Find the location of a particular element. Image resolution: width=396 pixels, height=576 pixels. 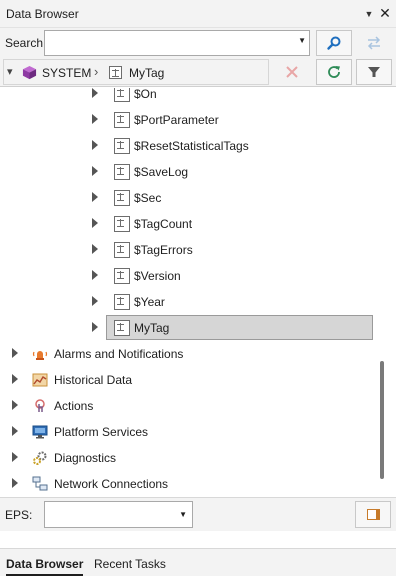

eps-select: ▼ is located at coordinates (118, 514).